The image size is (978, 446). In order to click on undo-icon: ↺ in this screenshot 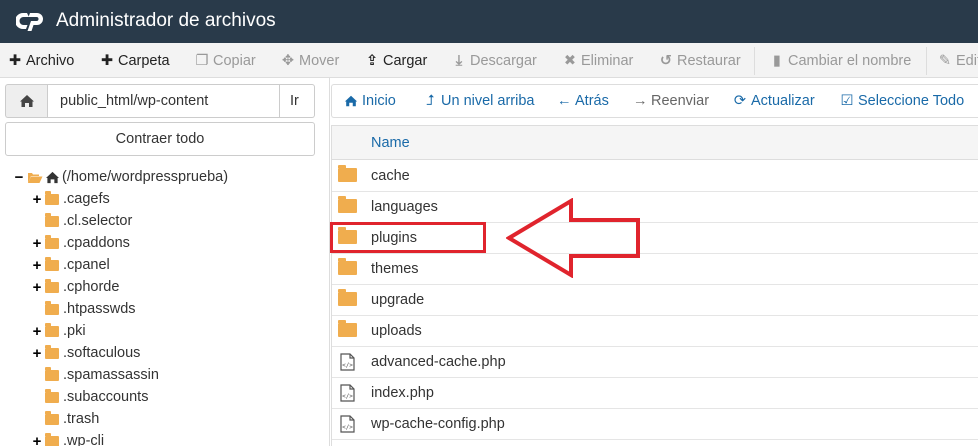, I will do `click(666, 61)`.